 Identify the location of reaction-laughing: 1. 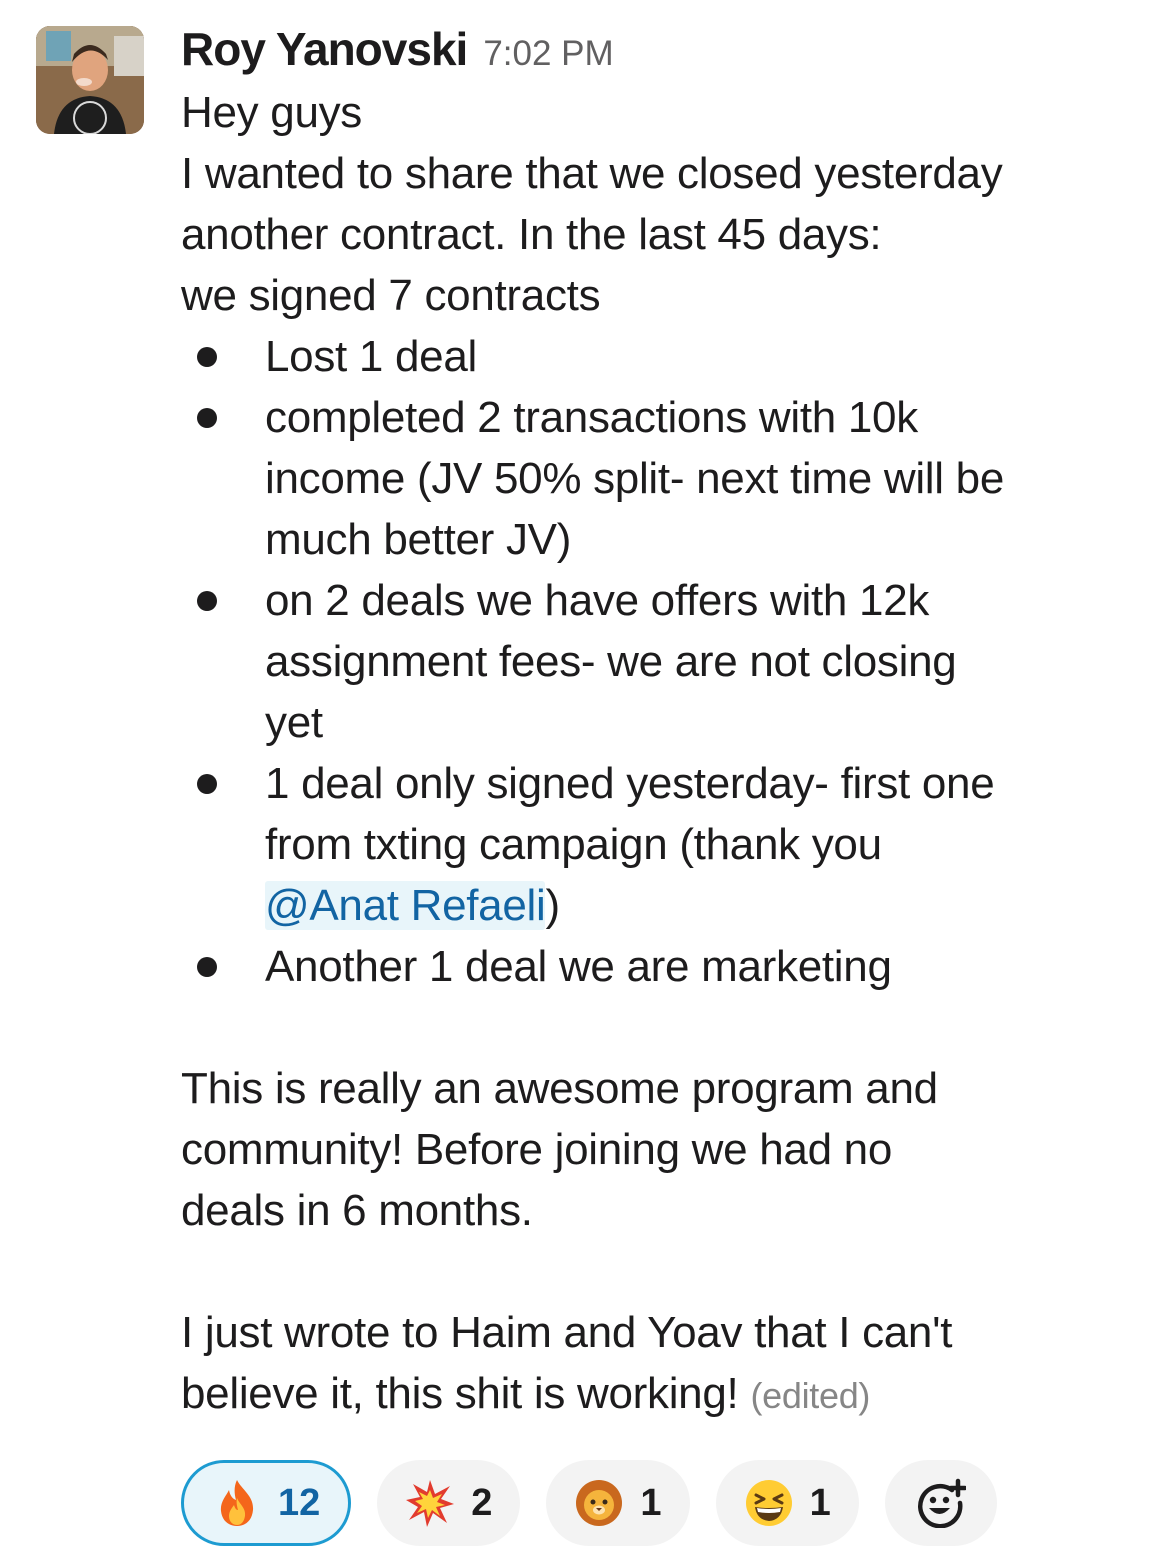
(787, 1503).